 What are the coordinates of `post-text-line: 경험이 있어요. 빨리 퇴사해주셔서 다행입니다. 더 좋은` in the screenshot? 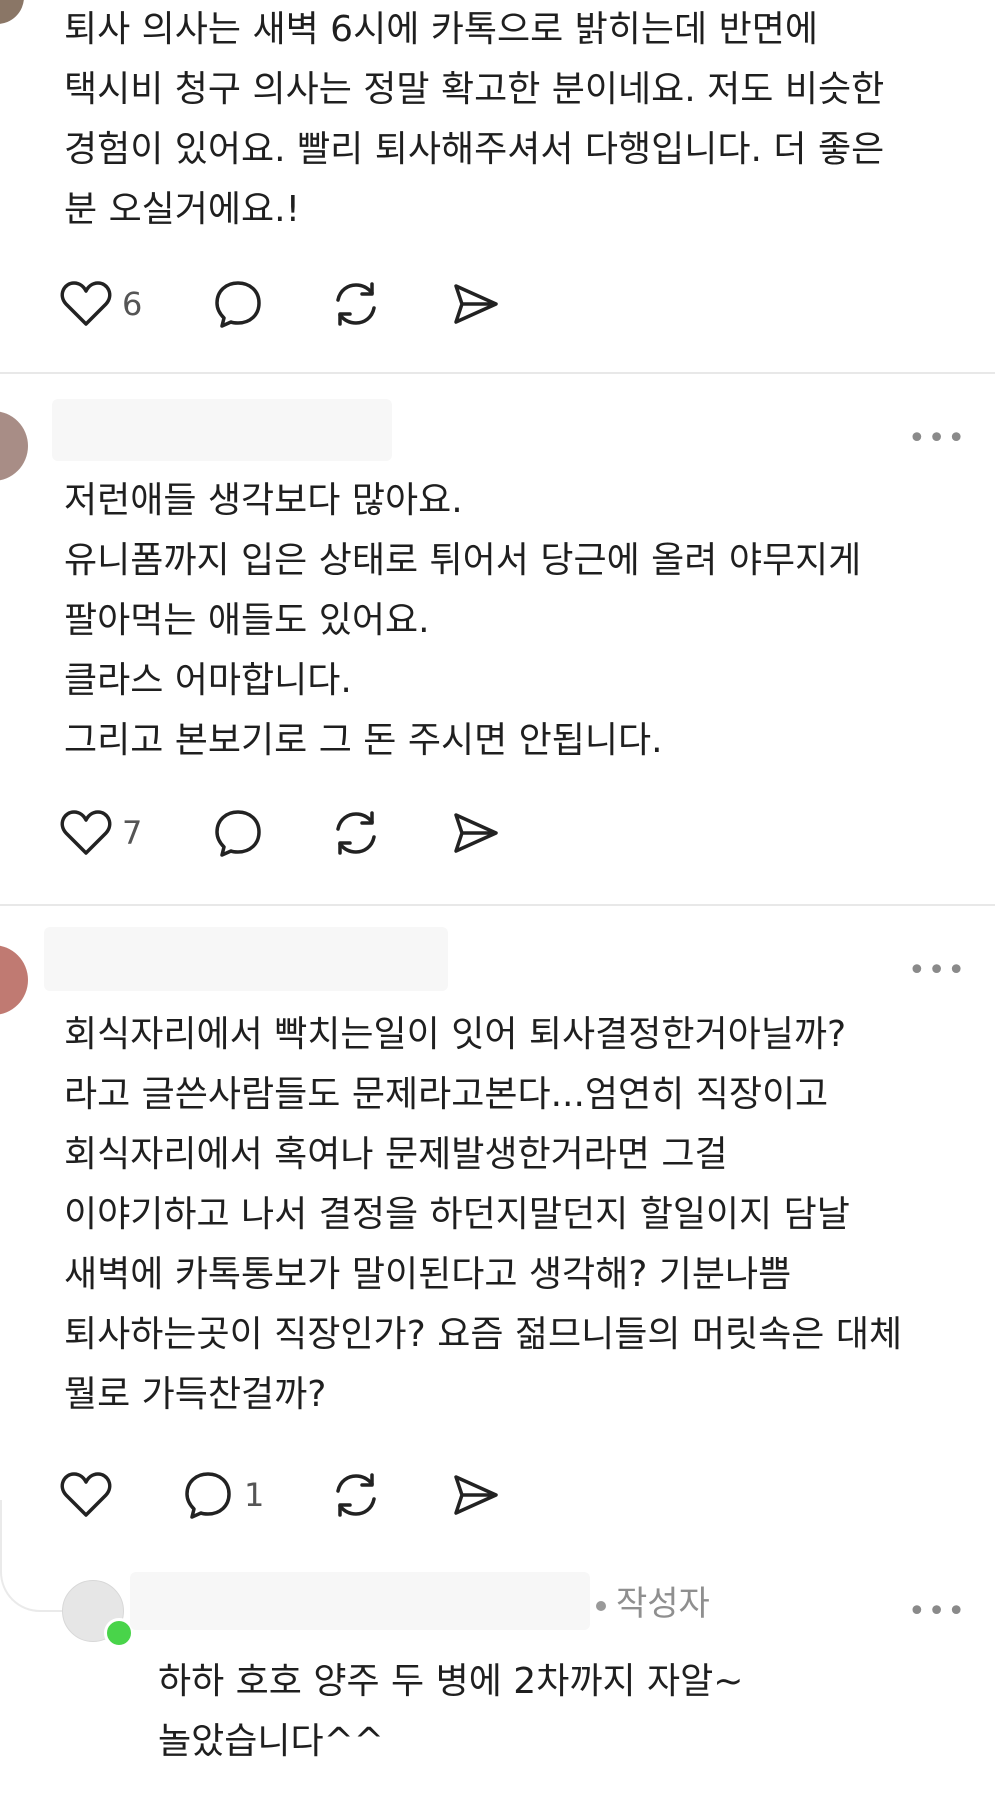 It's located at (474, 149).